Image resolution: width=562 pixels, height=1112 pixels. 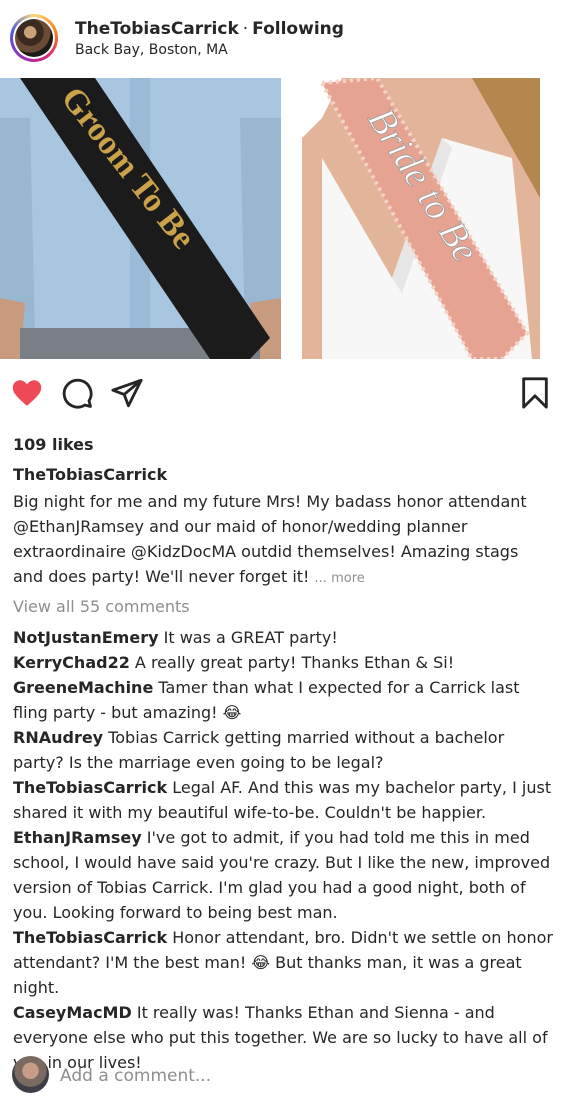 I want to click on caption-username: TheTobiasCarrick, so click(x=90, y=474).